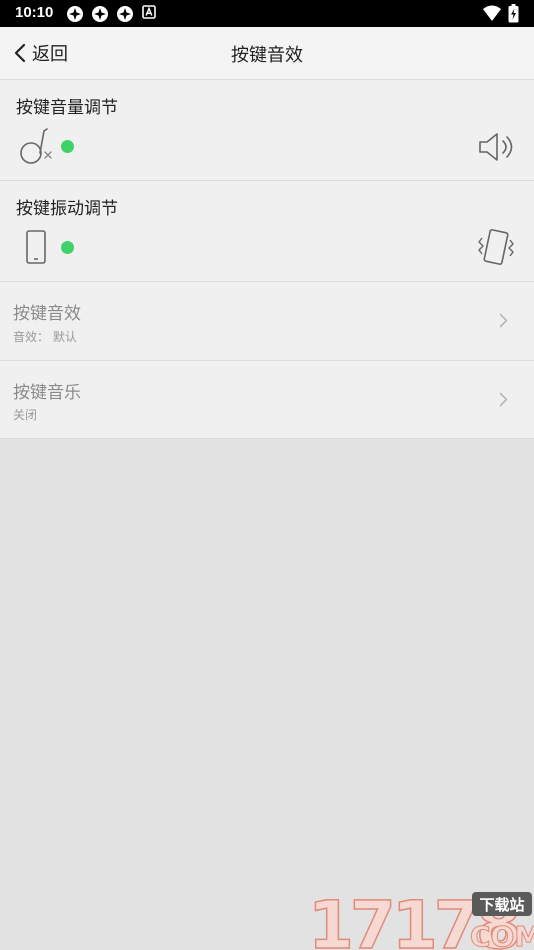  What do you see at coordinates (36, 146) in the screenshot?
I see `music-note-mute-icon` at bounding box center [36, 146].